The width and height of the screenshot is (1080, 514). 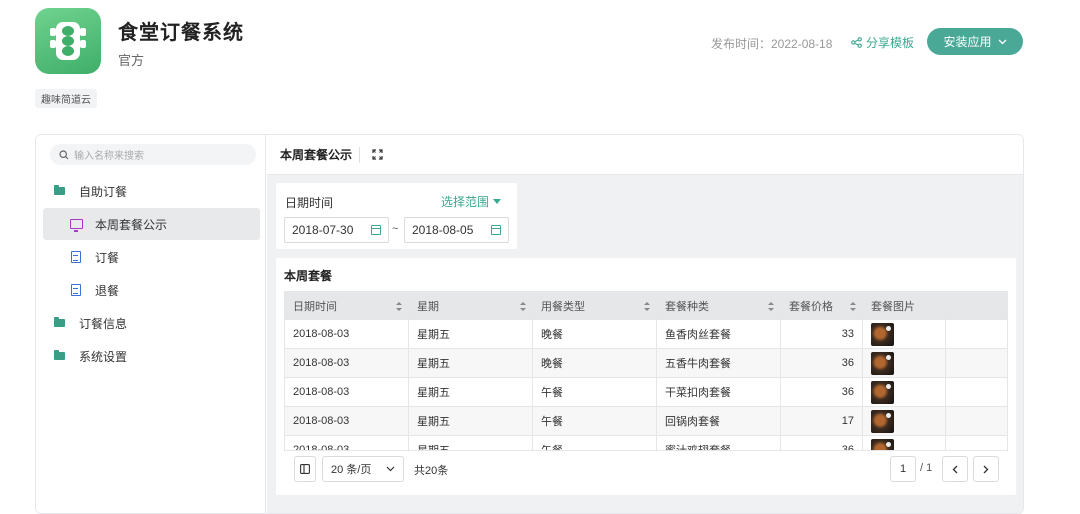 What do you see at coordinates (926, 468) in the screenshot?
I see `page-count: / 1` at bounding box center [926, 468].